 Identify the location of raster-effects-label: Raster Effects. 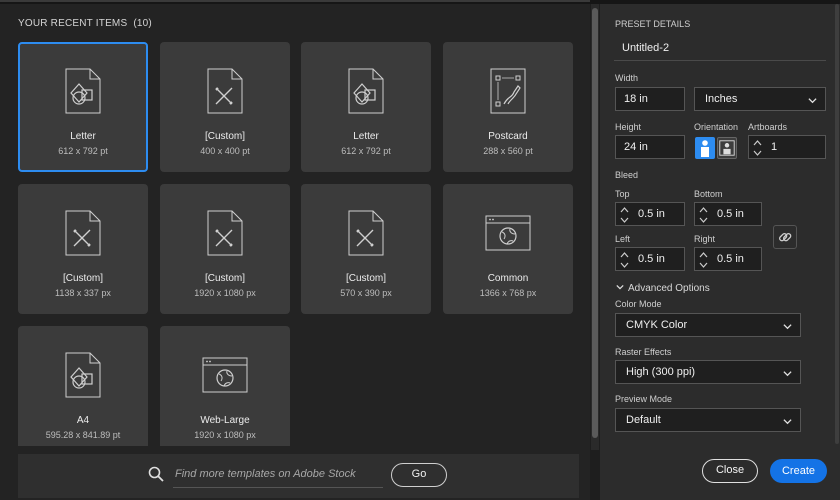
(643, 352).